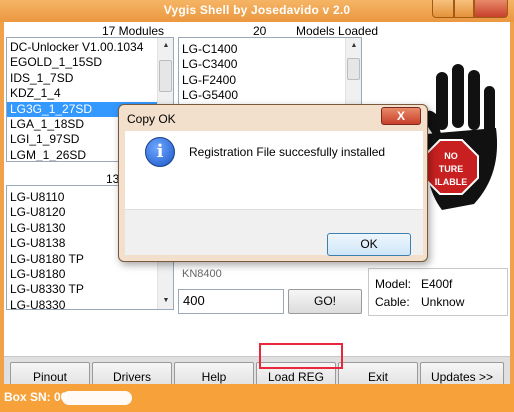 The image size is (514, 412). What do you see at coordinates (301, 356) in the screenshot?
I see `highlight-annotation` at bounding box center [301, 356].